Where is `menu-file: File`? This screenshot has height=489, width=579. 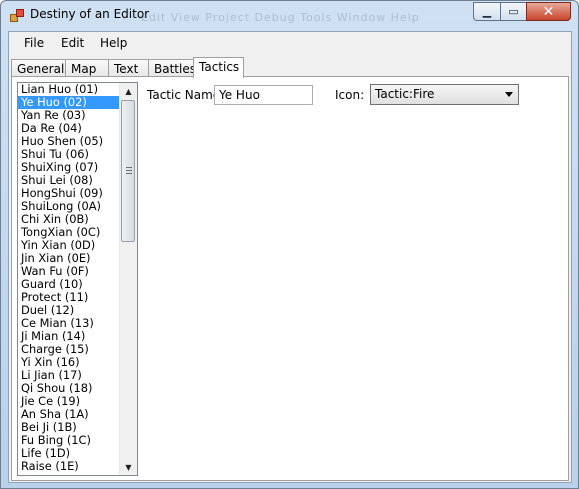
menu-file: File is located at coordinates (34, 43).